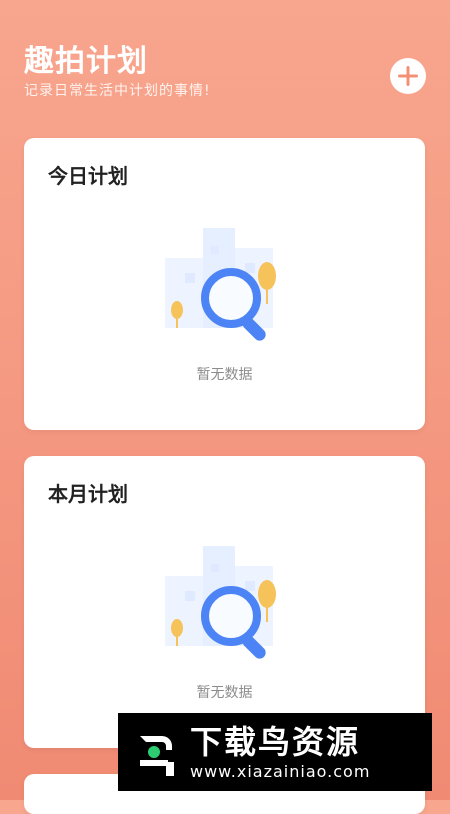  What do you see at coordinates (86, 61) in the screenshot?
I see `page-title: 趣拍计划` at bounding box center [86, 61].